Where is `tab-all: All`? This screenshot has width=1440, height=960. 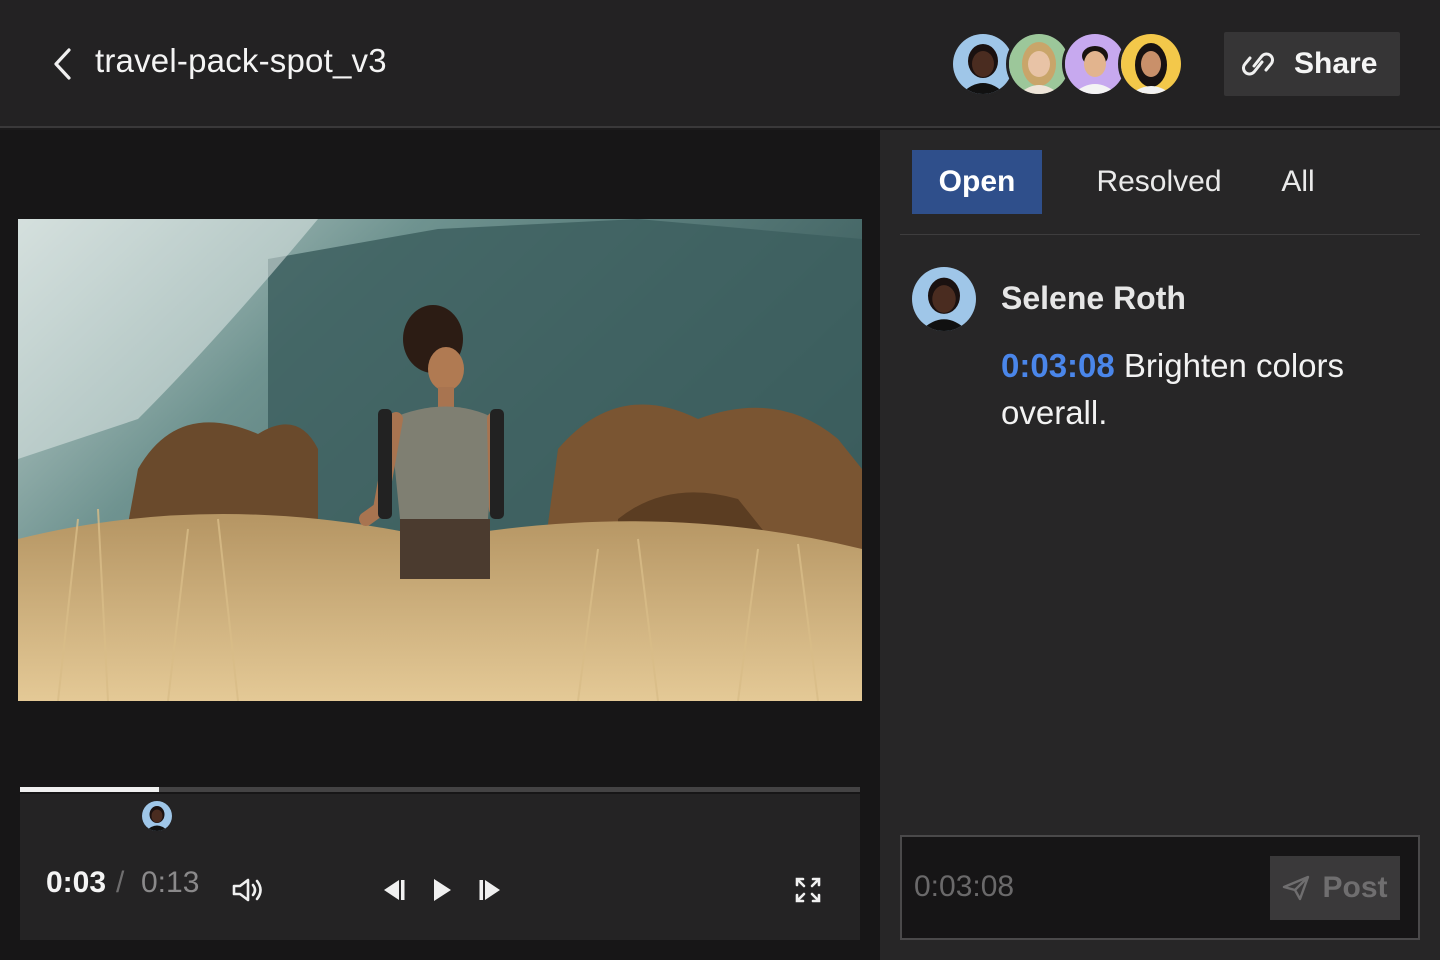
tab-all: All is located at coordinates (1298, 182).